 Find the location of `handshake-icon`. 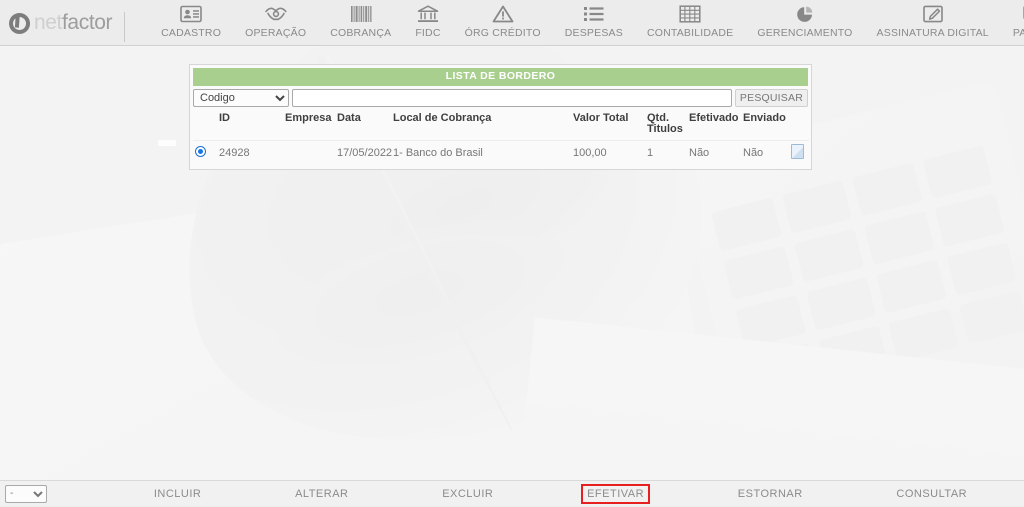

handshake-icon is located at coordinates (276, 14).